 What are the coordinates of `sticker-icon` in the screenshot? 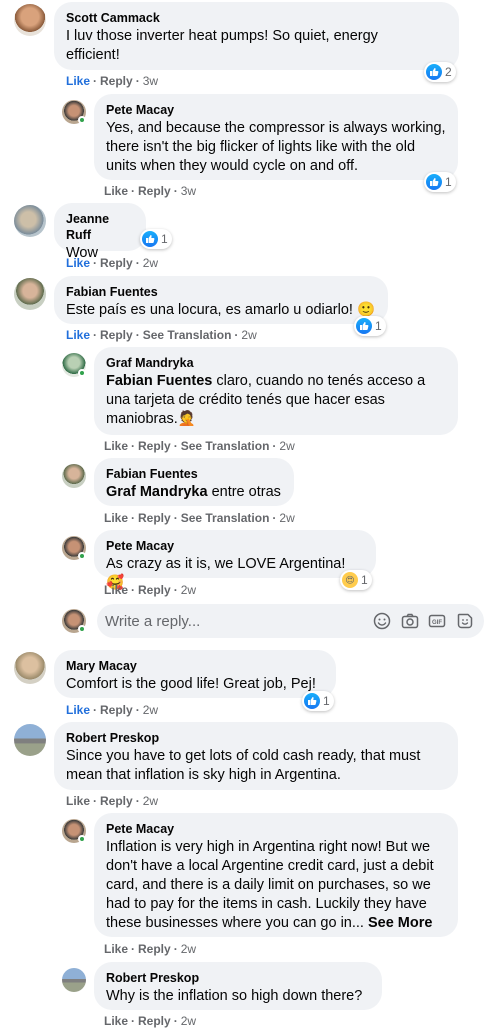 It's located at (465, 621).